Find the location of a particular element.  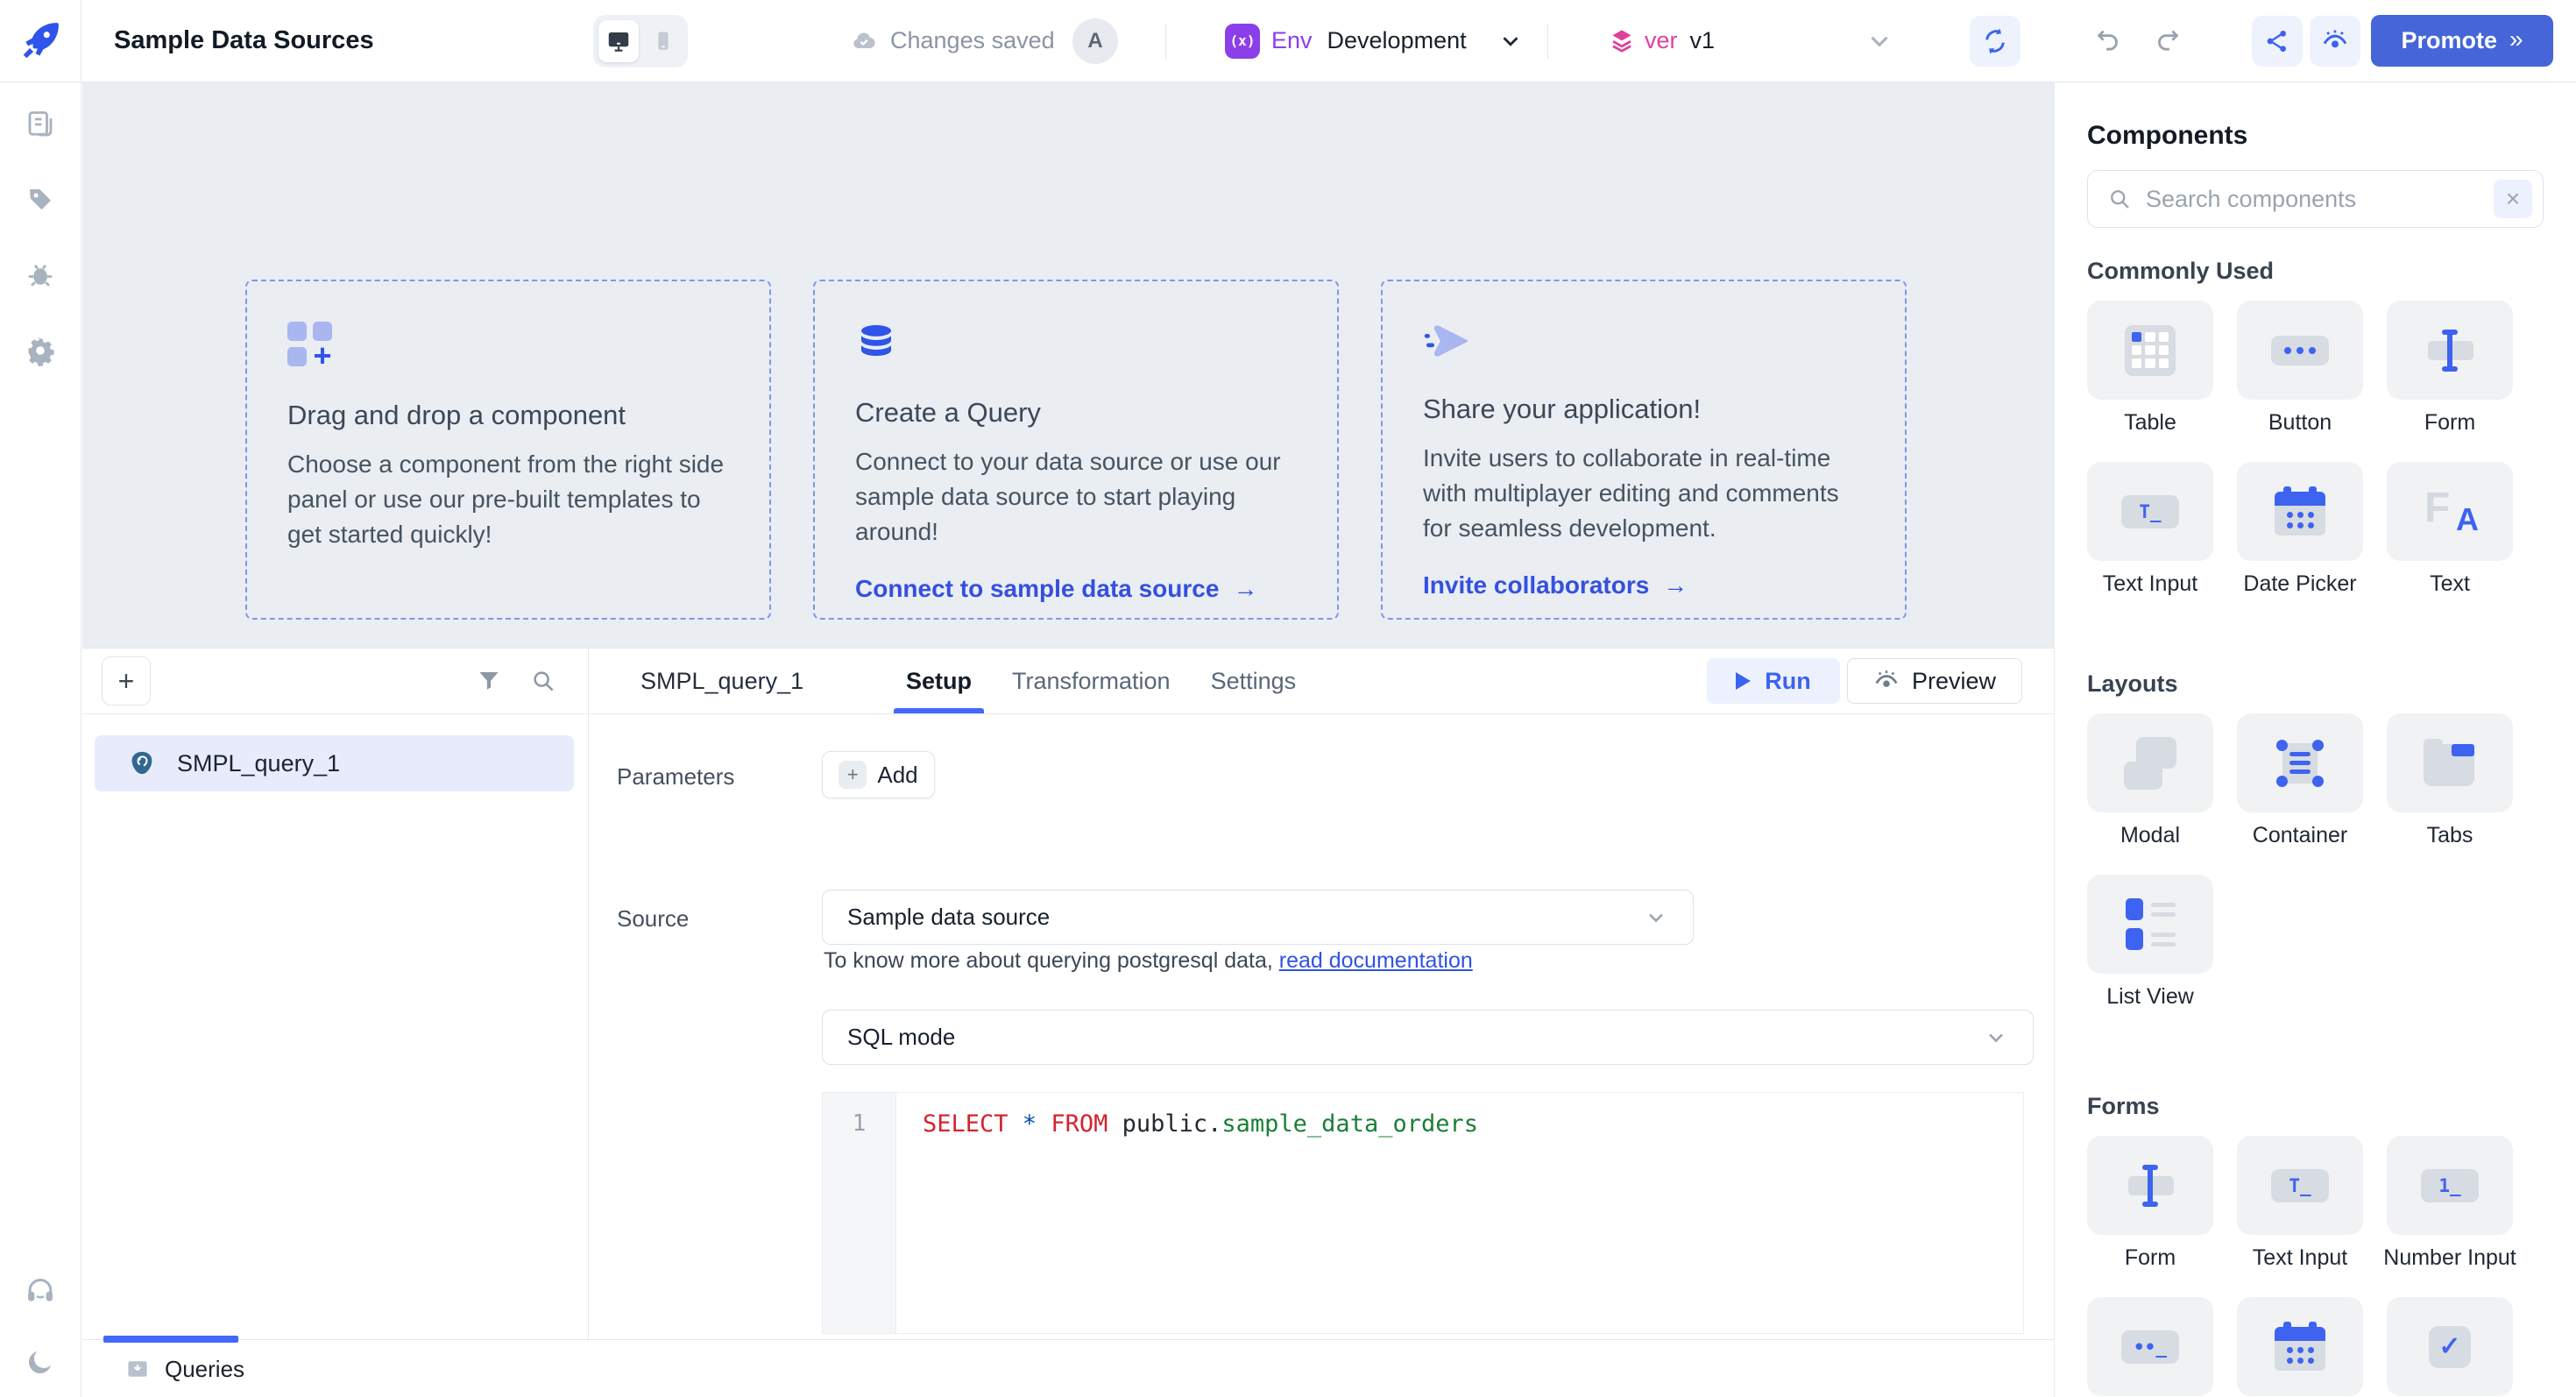

tab-setup: Setup is located at coordinates (939, 681).